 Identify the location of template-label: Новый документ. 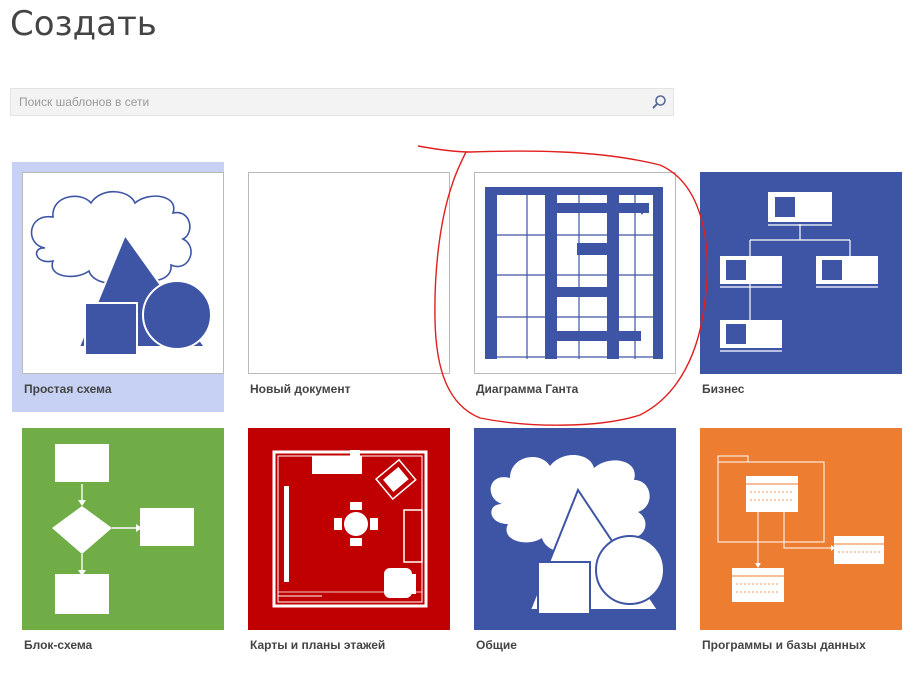
(300, 389).